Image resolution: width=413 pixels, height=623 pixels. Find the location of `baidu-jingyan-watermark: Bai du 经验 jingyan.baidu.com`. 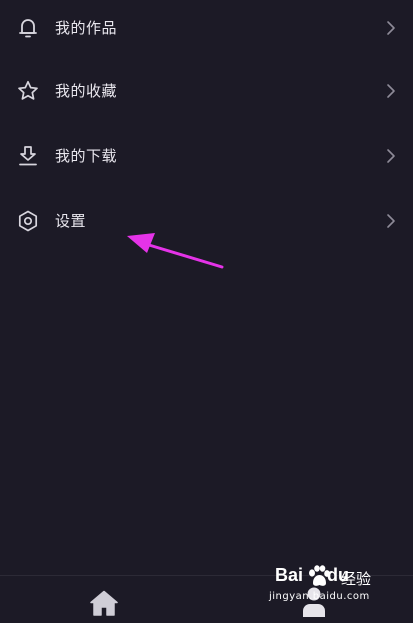

baidu-jingyan-watermark: Bai du 经验 jingyan.baidu.com is located at coordinates (328, 587).